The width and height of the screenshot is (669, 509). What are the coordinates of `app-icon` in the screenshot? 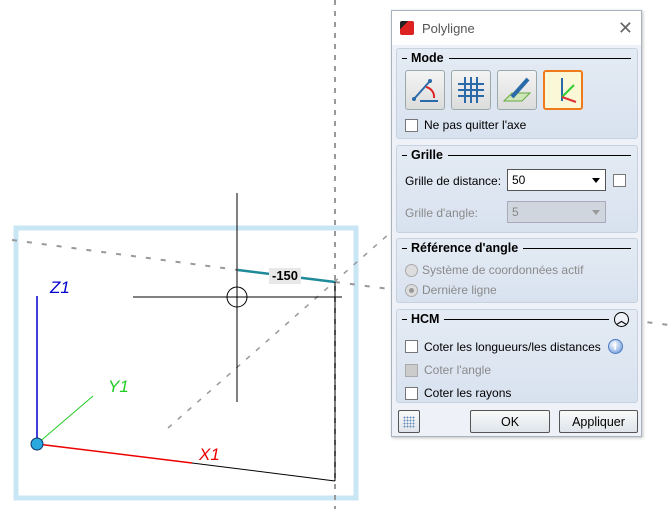 It's located at (407, 28).